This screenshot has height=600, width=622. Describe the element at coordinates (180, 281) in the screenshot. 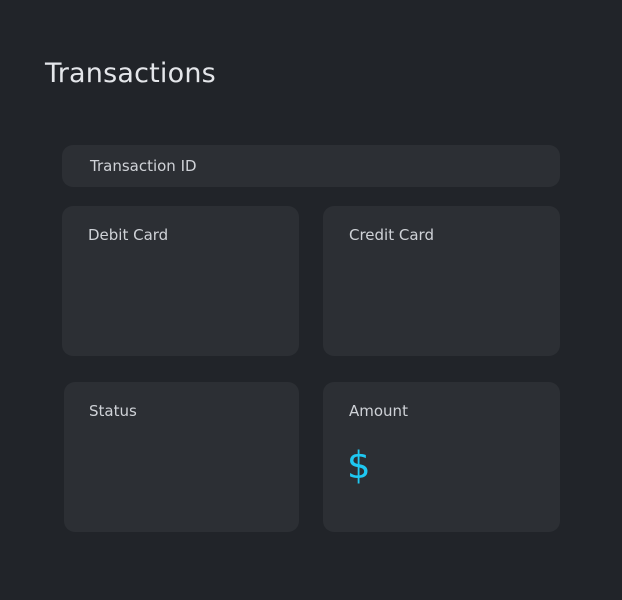

I see `debit-card-field: Debit Card` at that location.